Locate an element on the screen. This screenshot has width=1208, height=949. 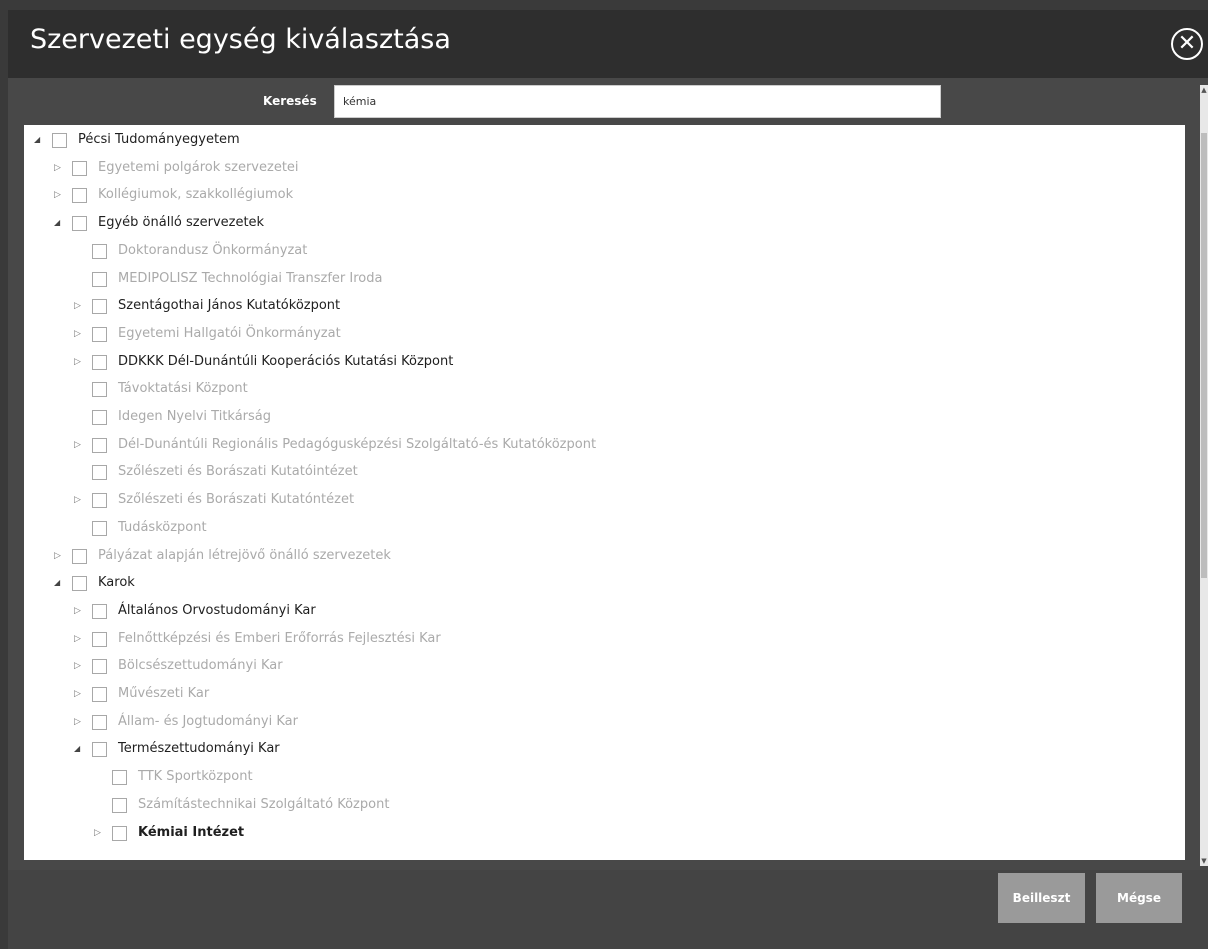
tree-node: Doktorandusz Önkormányzat is located at coordinates (604, 251).